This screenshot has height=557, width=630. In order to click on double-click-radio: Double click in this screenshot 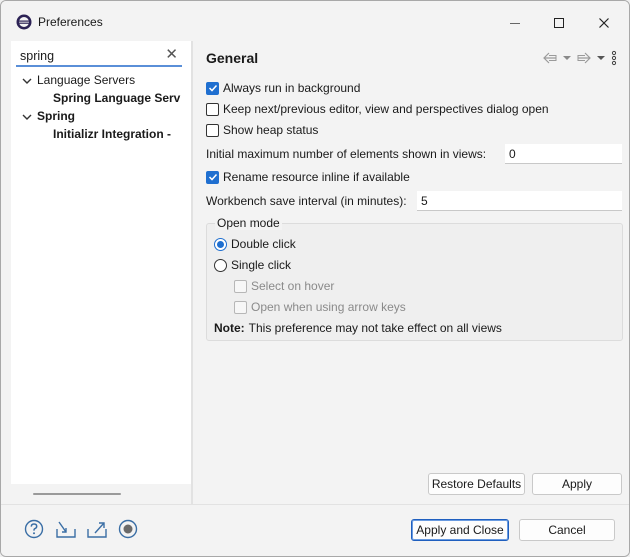, I will do `click(255, 244)`.